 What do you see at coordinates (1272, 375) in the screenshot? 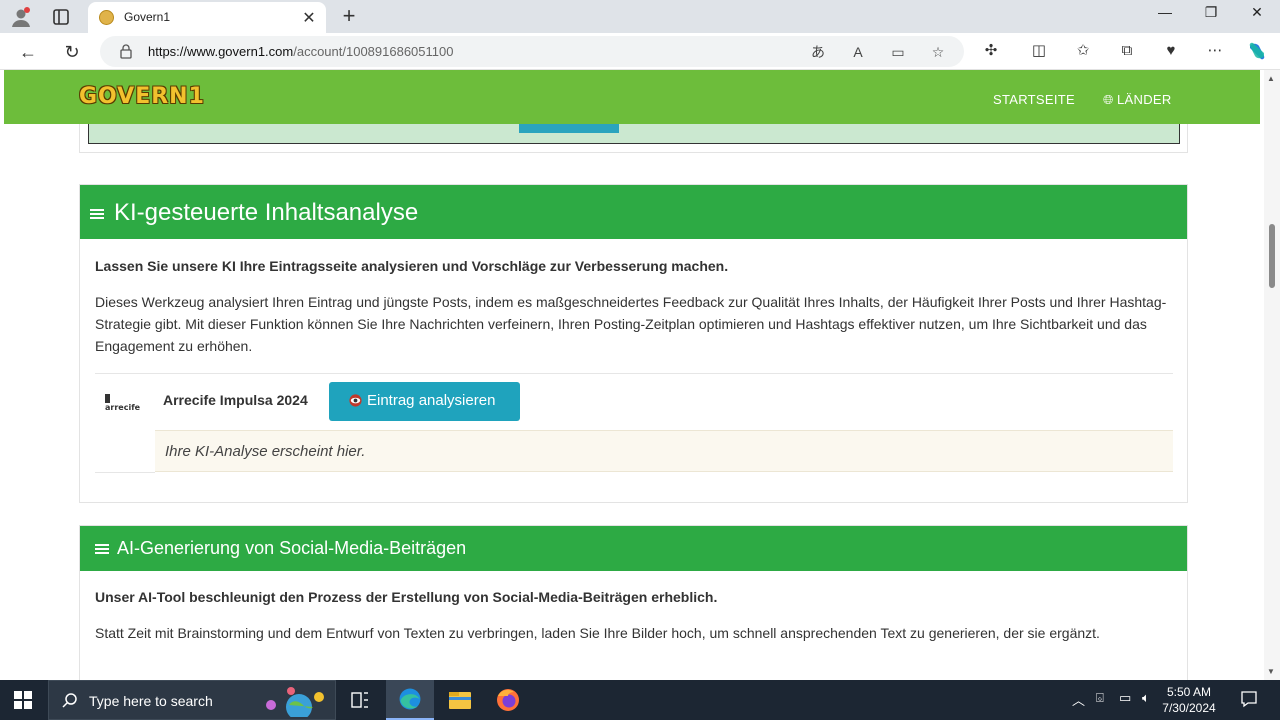
I see `page-scrollbar: ▲ ▼` at bounding box center [1272, 375].